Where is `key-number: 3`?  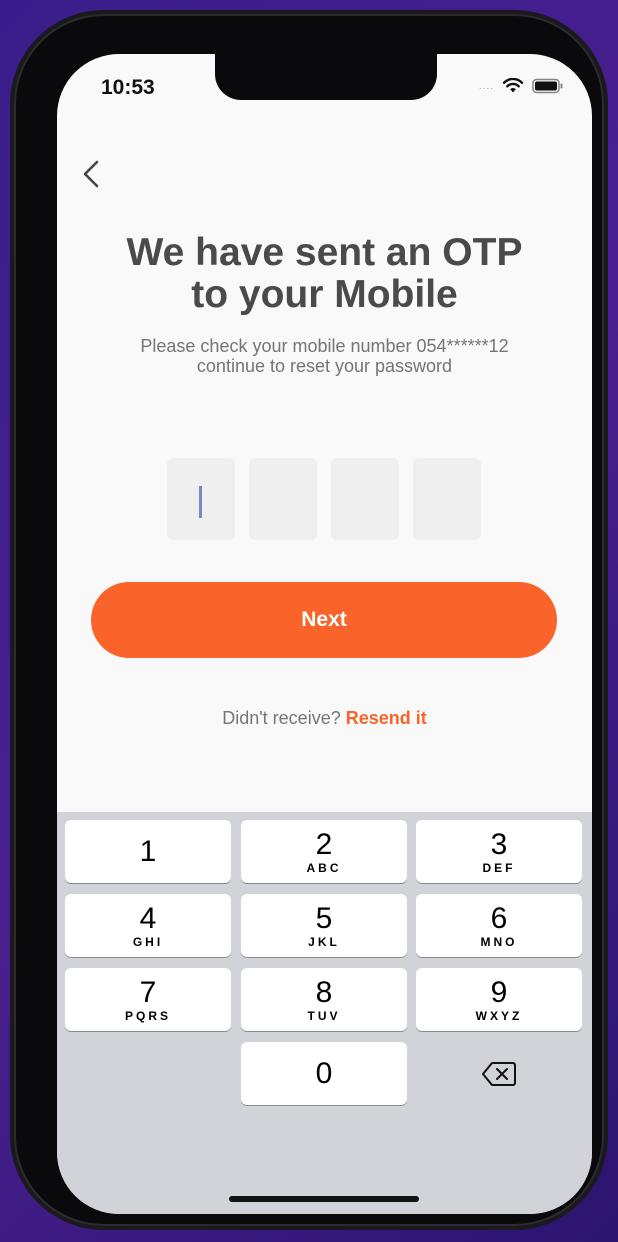
key-number: 3 is located at coordinates (499, 844).